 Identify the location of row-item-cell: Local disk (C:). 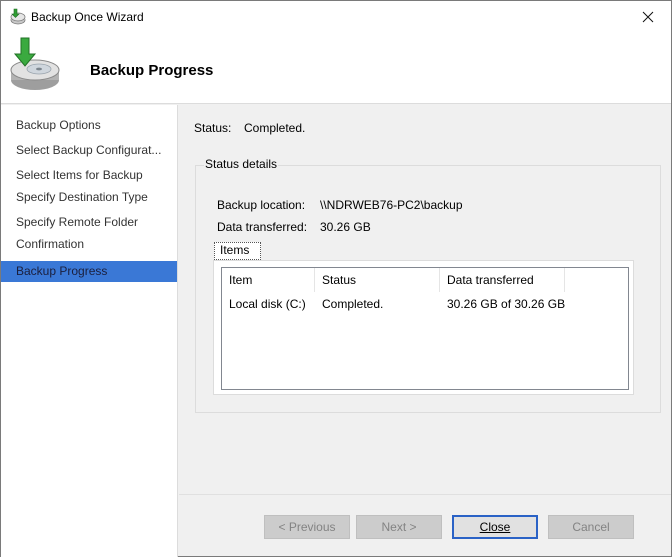
(267, 304).